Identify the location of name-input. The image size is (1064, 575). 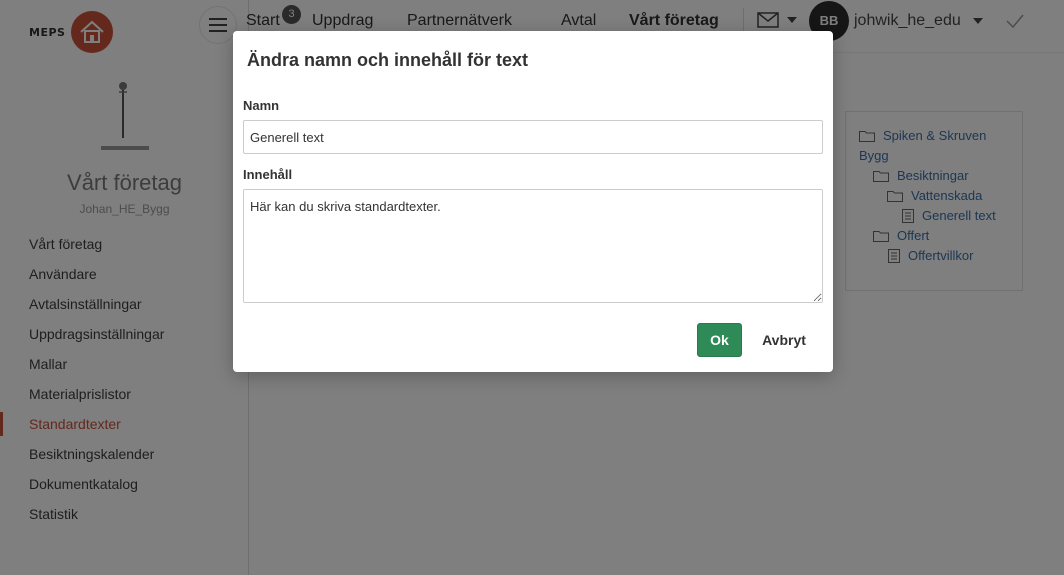
(533, 137).